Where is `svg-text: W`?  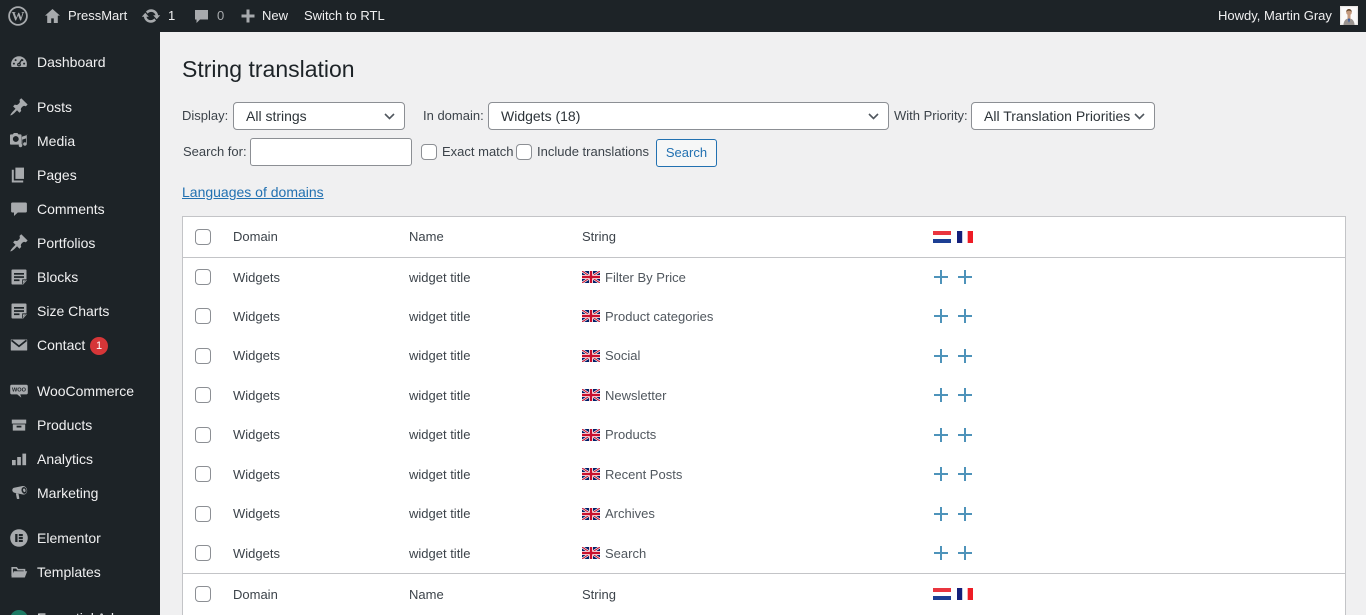
svg-text: W is located at coordinates (18, 15).